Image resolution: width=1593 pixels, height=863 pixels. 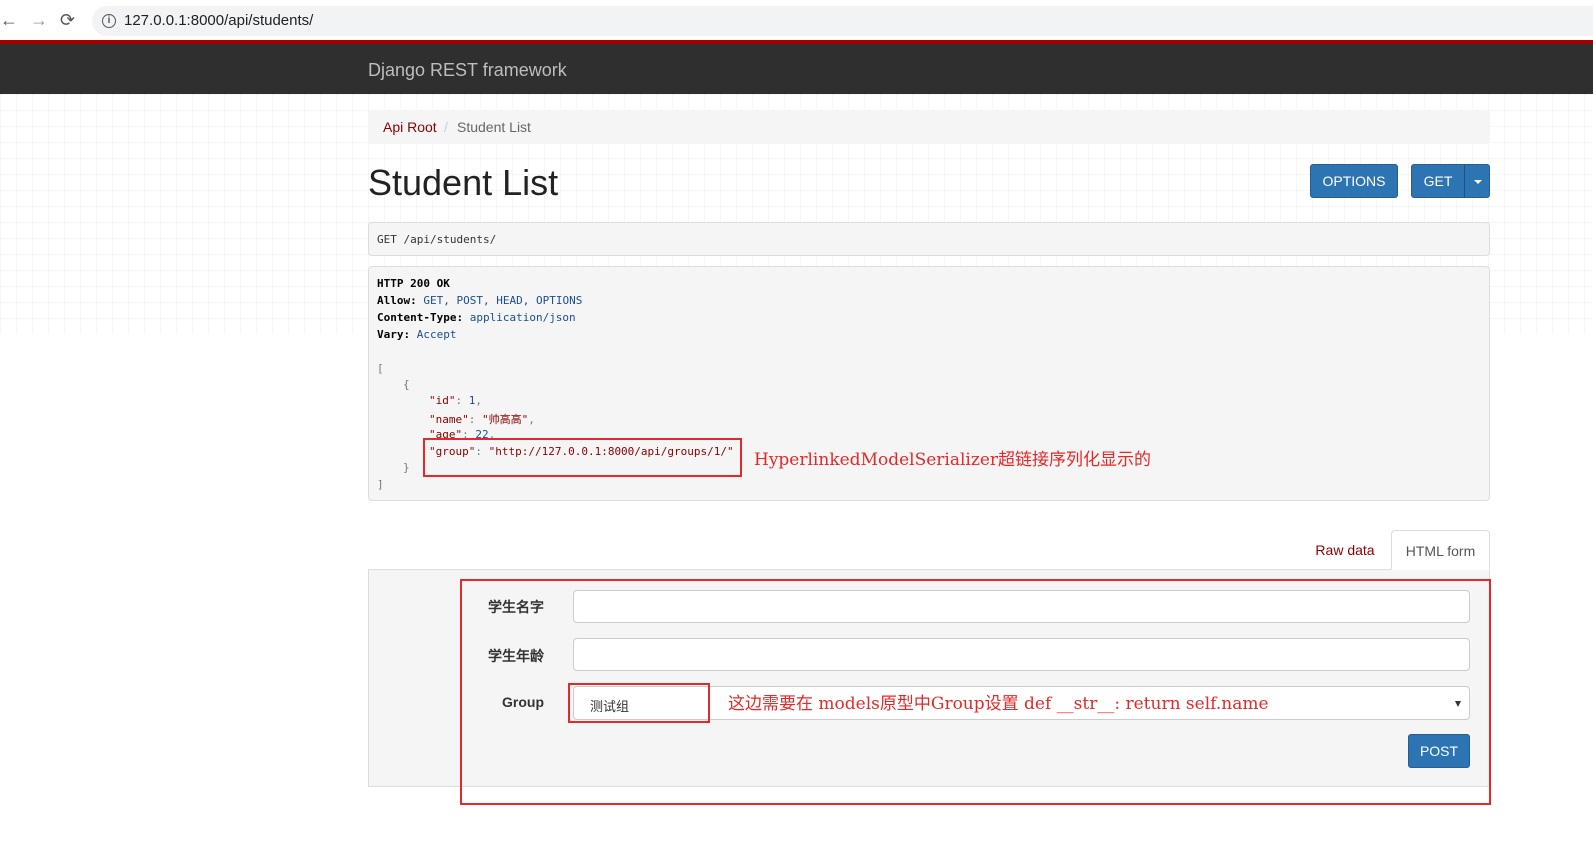 I want to click on breadcrumb-api-root: Api Root, so click(x=410, y=127).